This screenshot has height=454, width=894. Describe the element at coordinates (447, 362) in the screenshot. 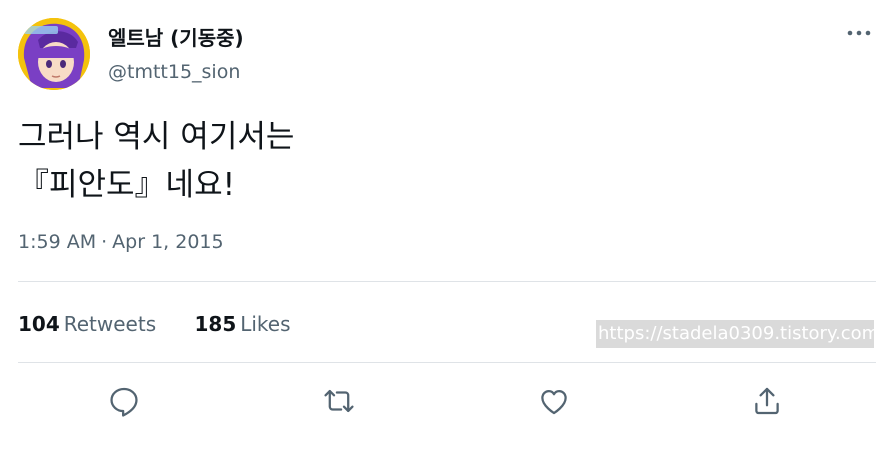

I see `divider-bottom` at that location.